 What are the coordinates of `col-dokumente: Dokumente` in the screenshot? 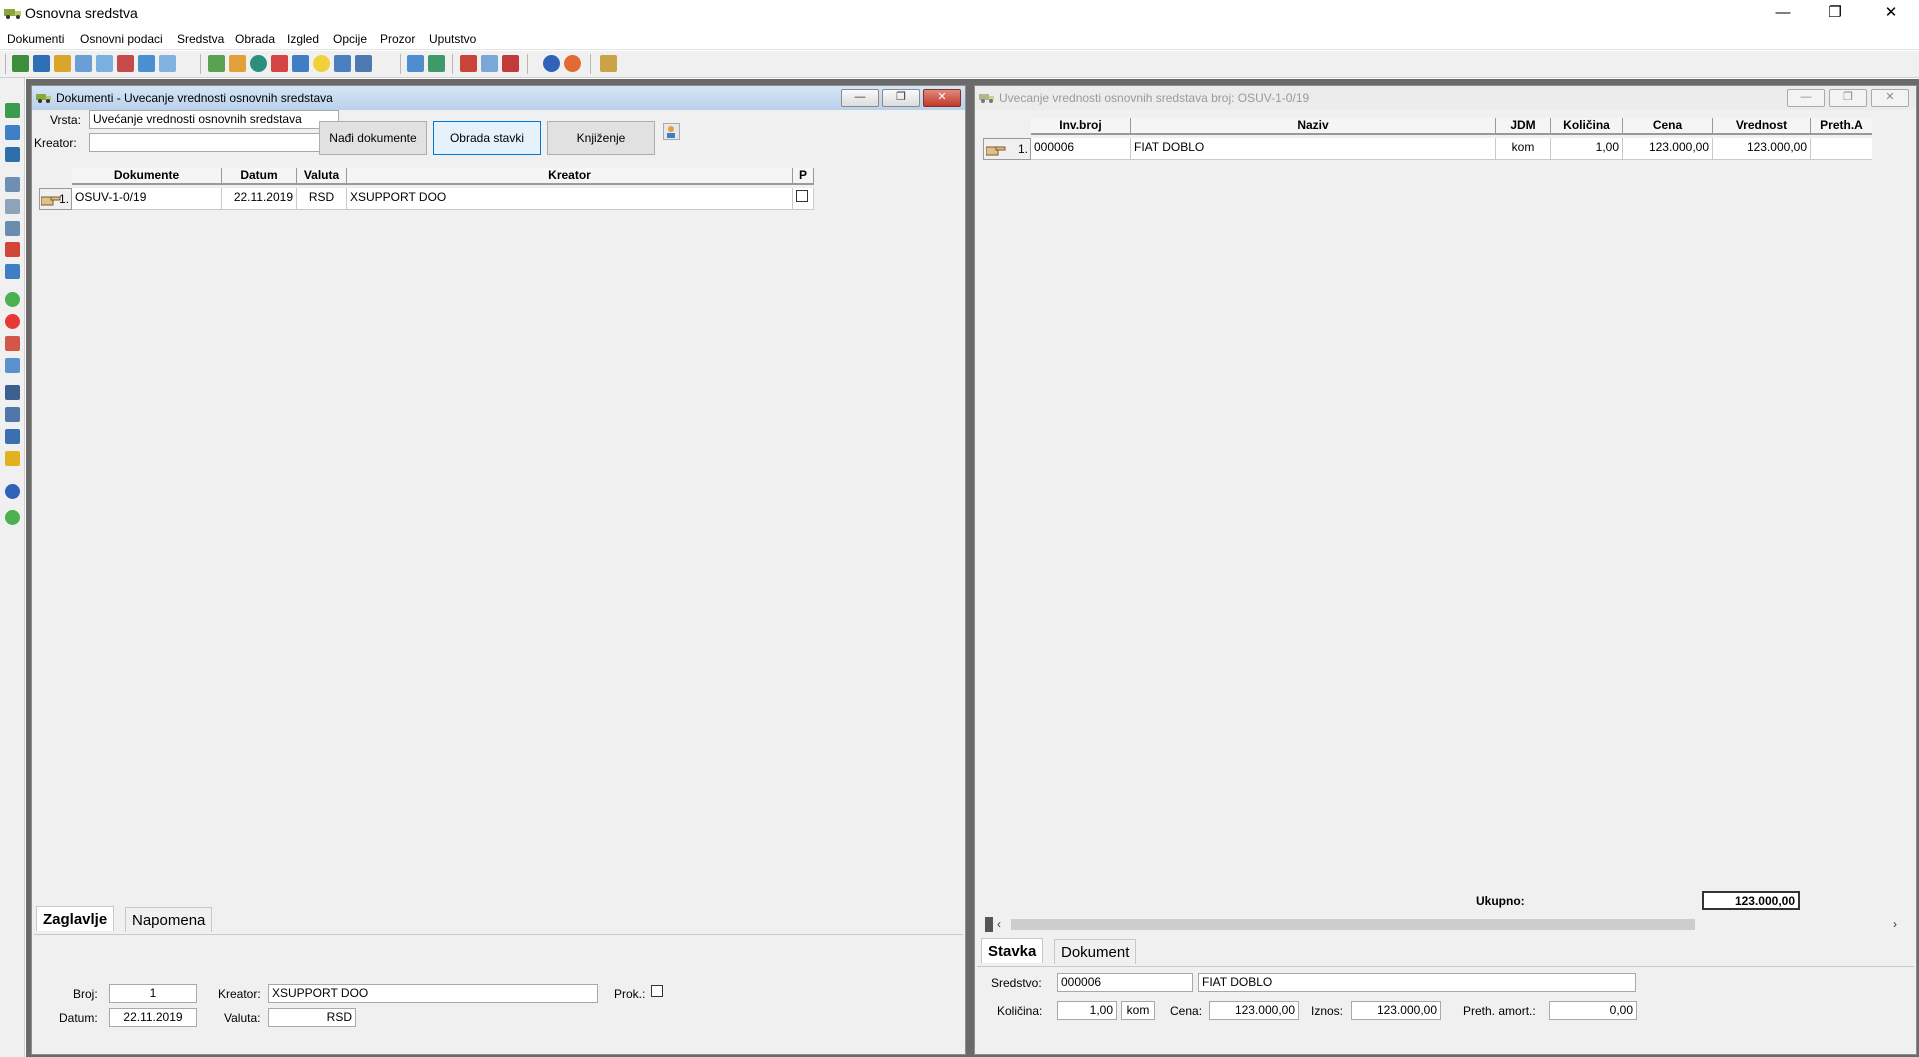 It's located at (147, 176).